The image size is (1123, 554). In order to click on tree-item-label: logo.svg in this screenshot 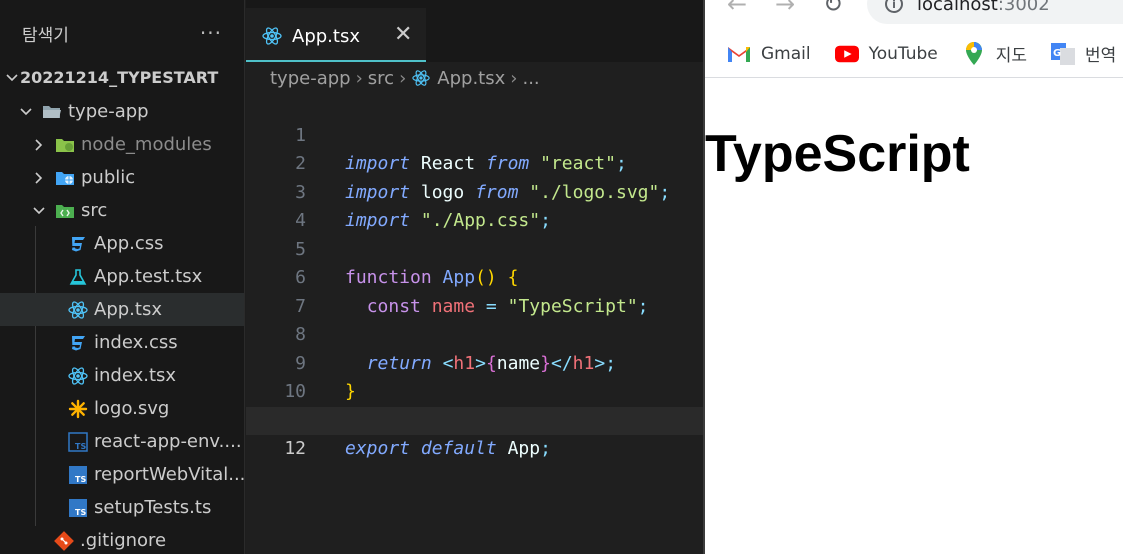, I will do `click(132, 408)`.